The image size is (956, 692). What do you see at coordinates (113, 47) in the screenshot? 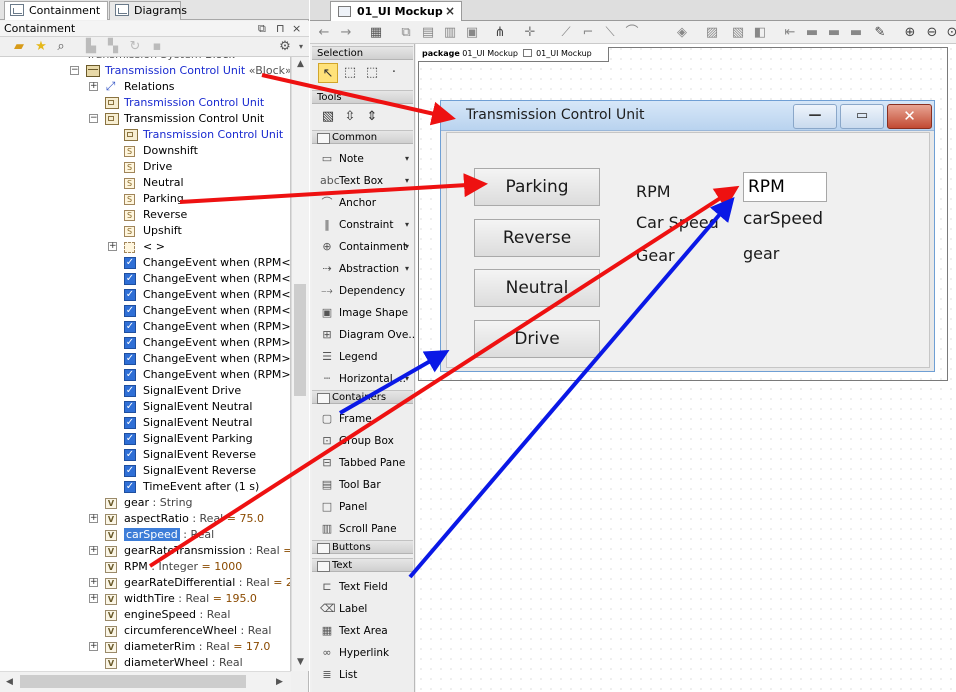
I see `expand-icon: ▚` at bounding box center [113, 47].